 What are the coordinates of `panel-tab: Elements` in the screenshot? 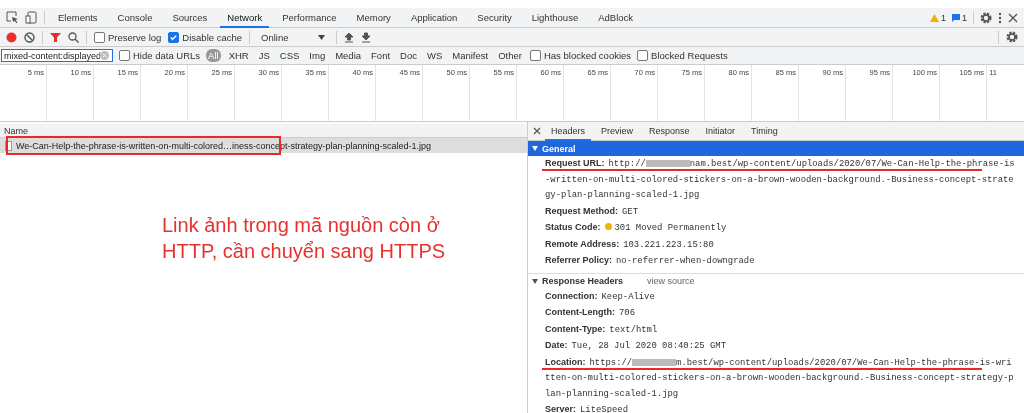 It's located at (78, 18).